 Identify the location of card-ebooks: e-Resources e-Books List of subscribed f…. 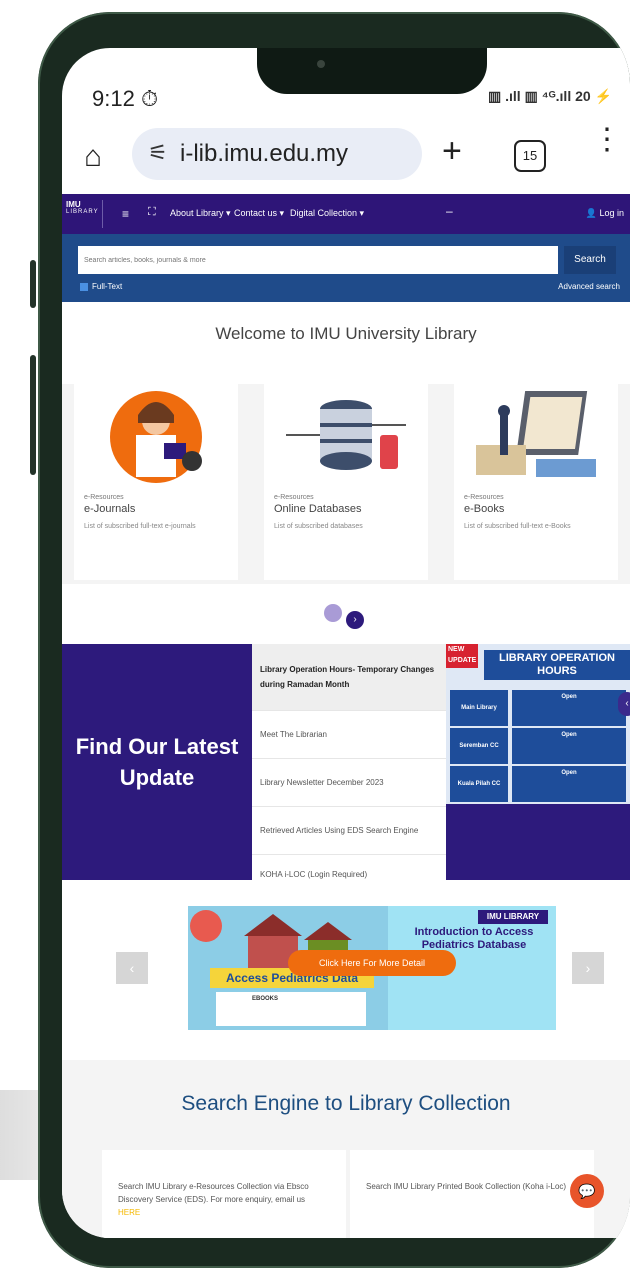
(536, 482).